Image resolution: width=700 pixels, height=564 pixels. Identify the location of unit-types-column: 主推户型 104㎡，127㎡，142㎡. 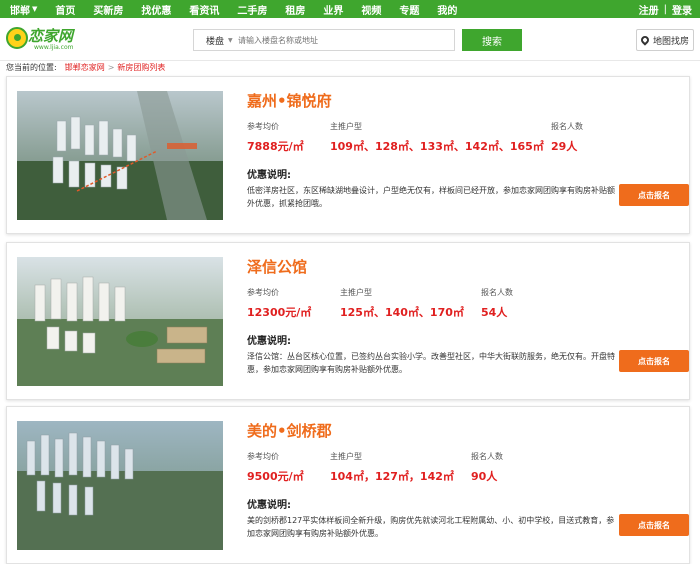
(392, 467).